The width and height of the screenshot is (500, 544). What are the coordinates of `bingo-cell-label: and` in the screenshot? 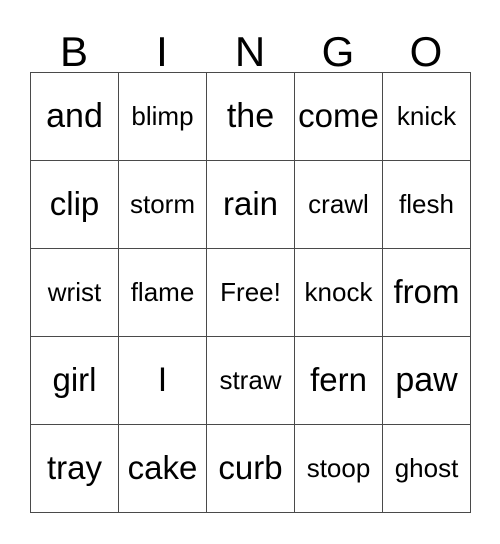 It's located at (74, 115).